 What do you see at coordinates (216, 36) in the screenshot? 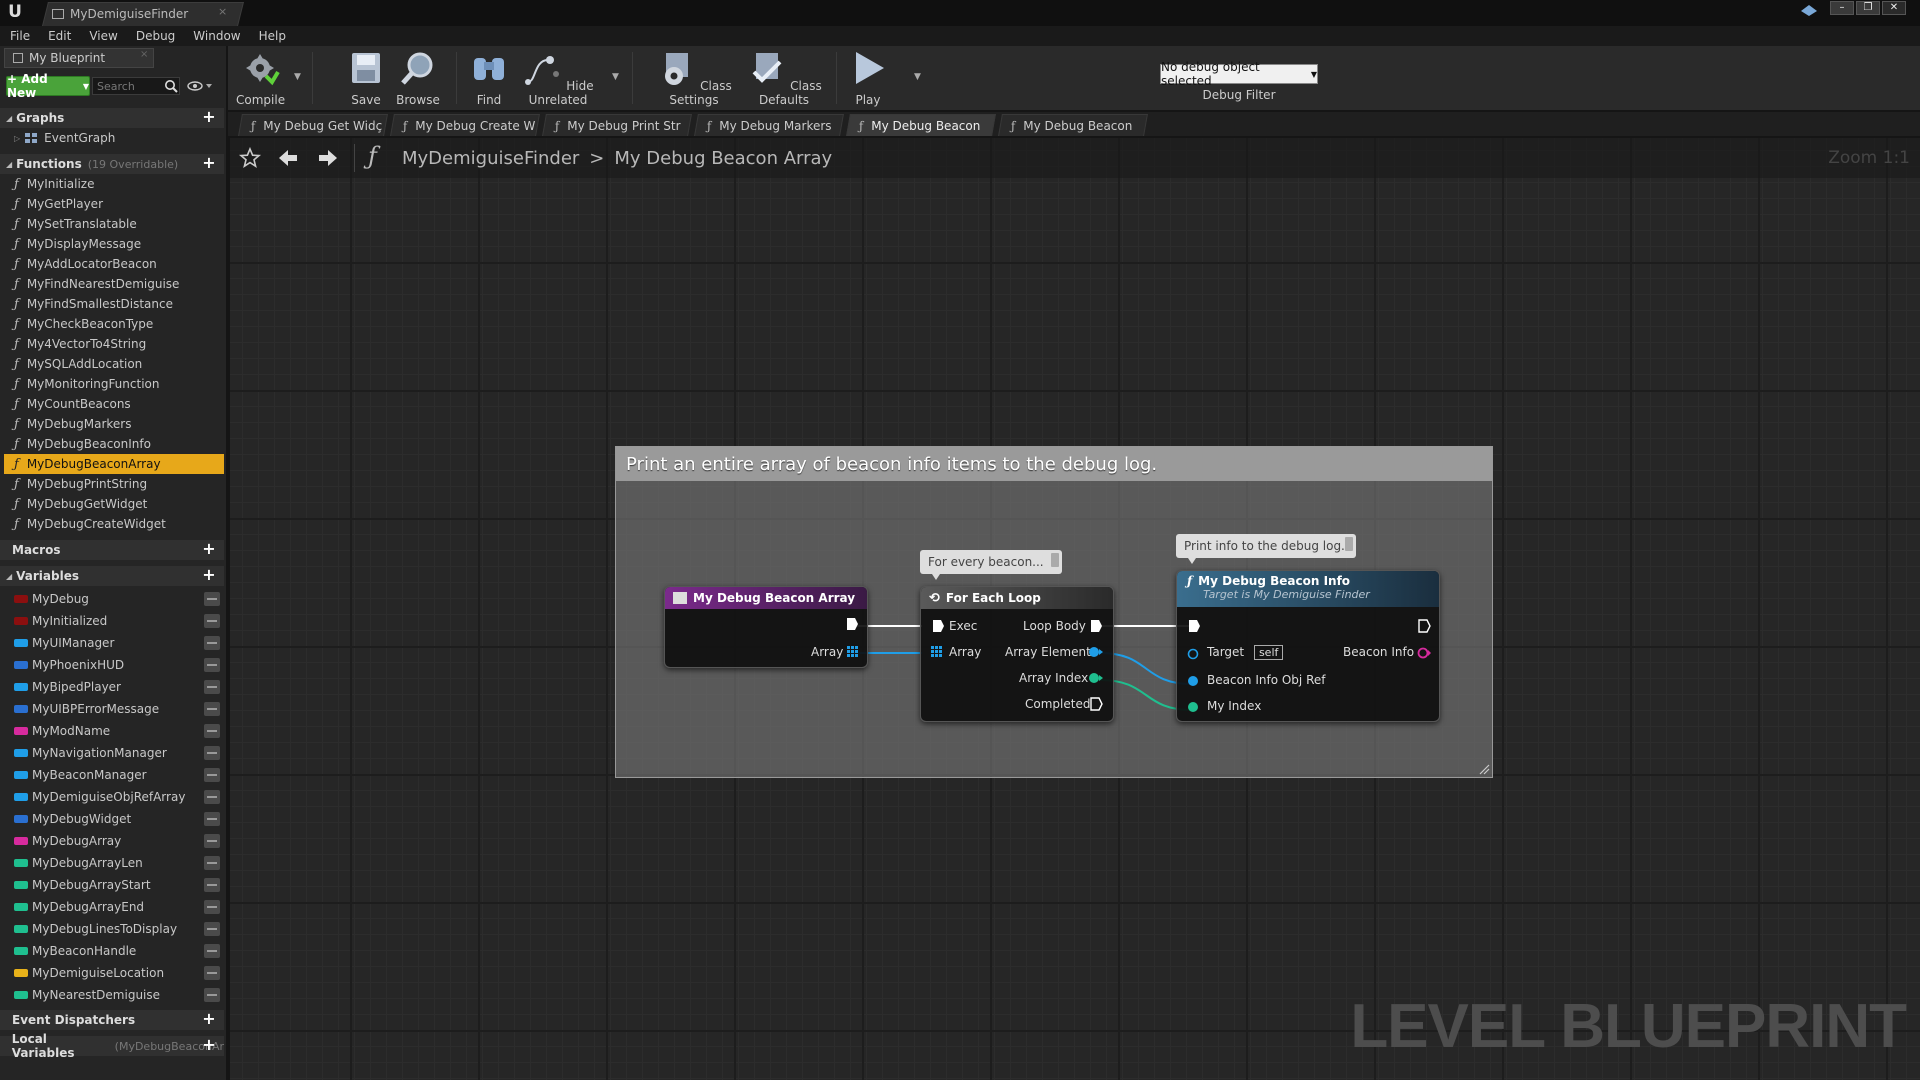
I see `menu-window: Window` at bounding box center [216, 36].